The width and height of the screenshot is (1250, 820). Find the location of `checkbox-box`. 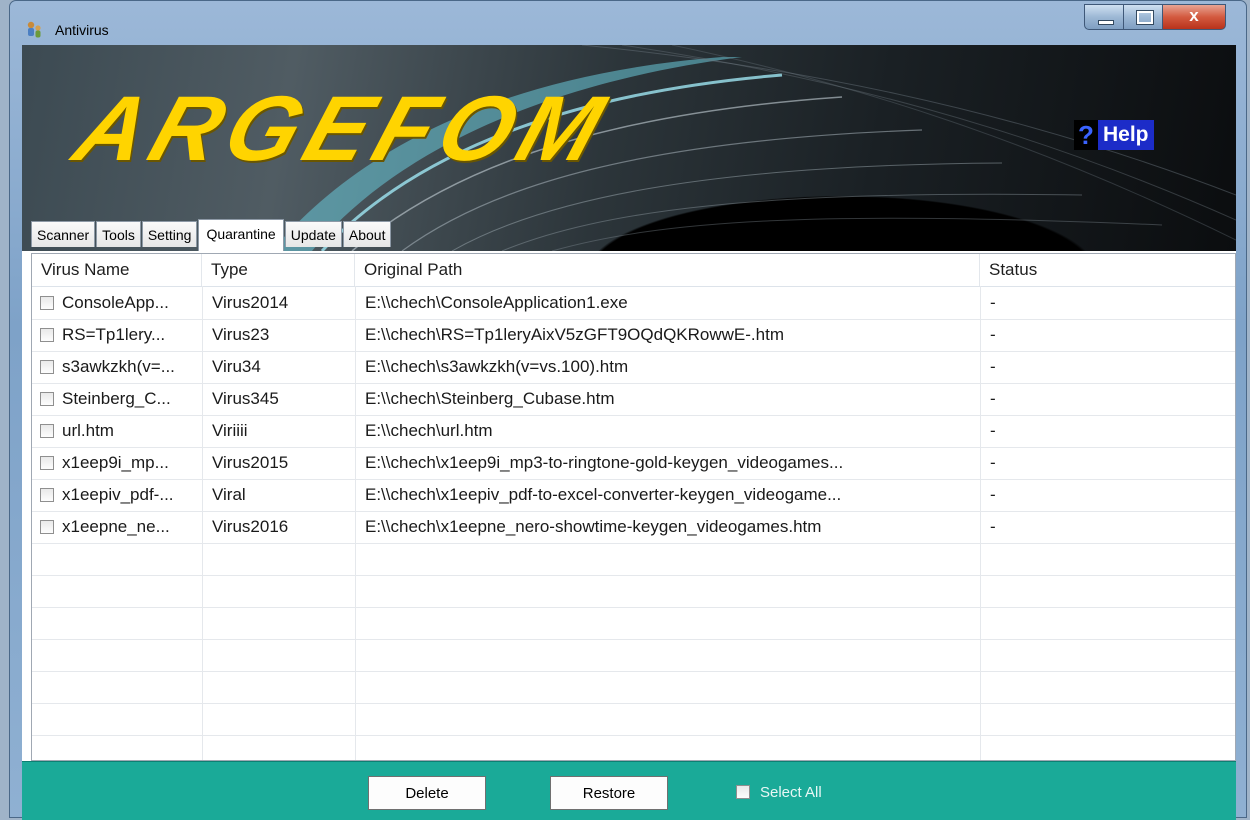

checkbox-box is located at coordinates (743, 792).